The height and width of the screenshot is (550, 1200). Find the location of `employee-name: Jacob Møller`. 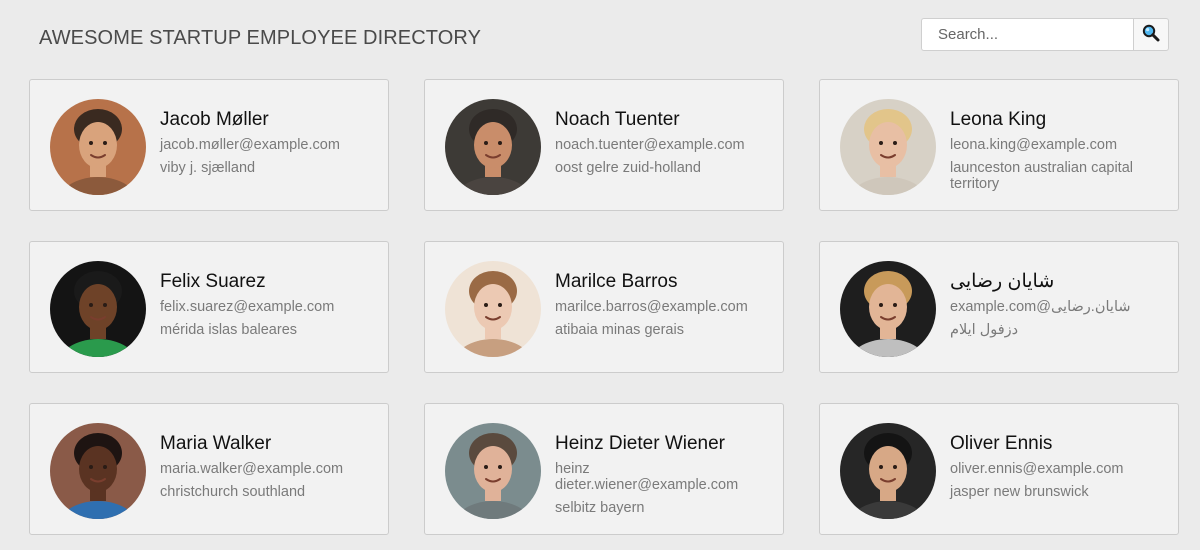

employee-name: Jacob Møller is located at coordinates (214, 119).